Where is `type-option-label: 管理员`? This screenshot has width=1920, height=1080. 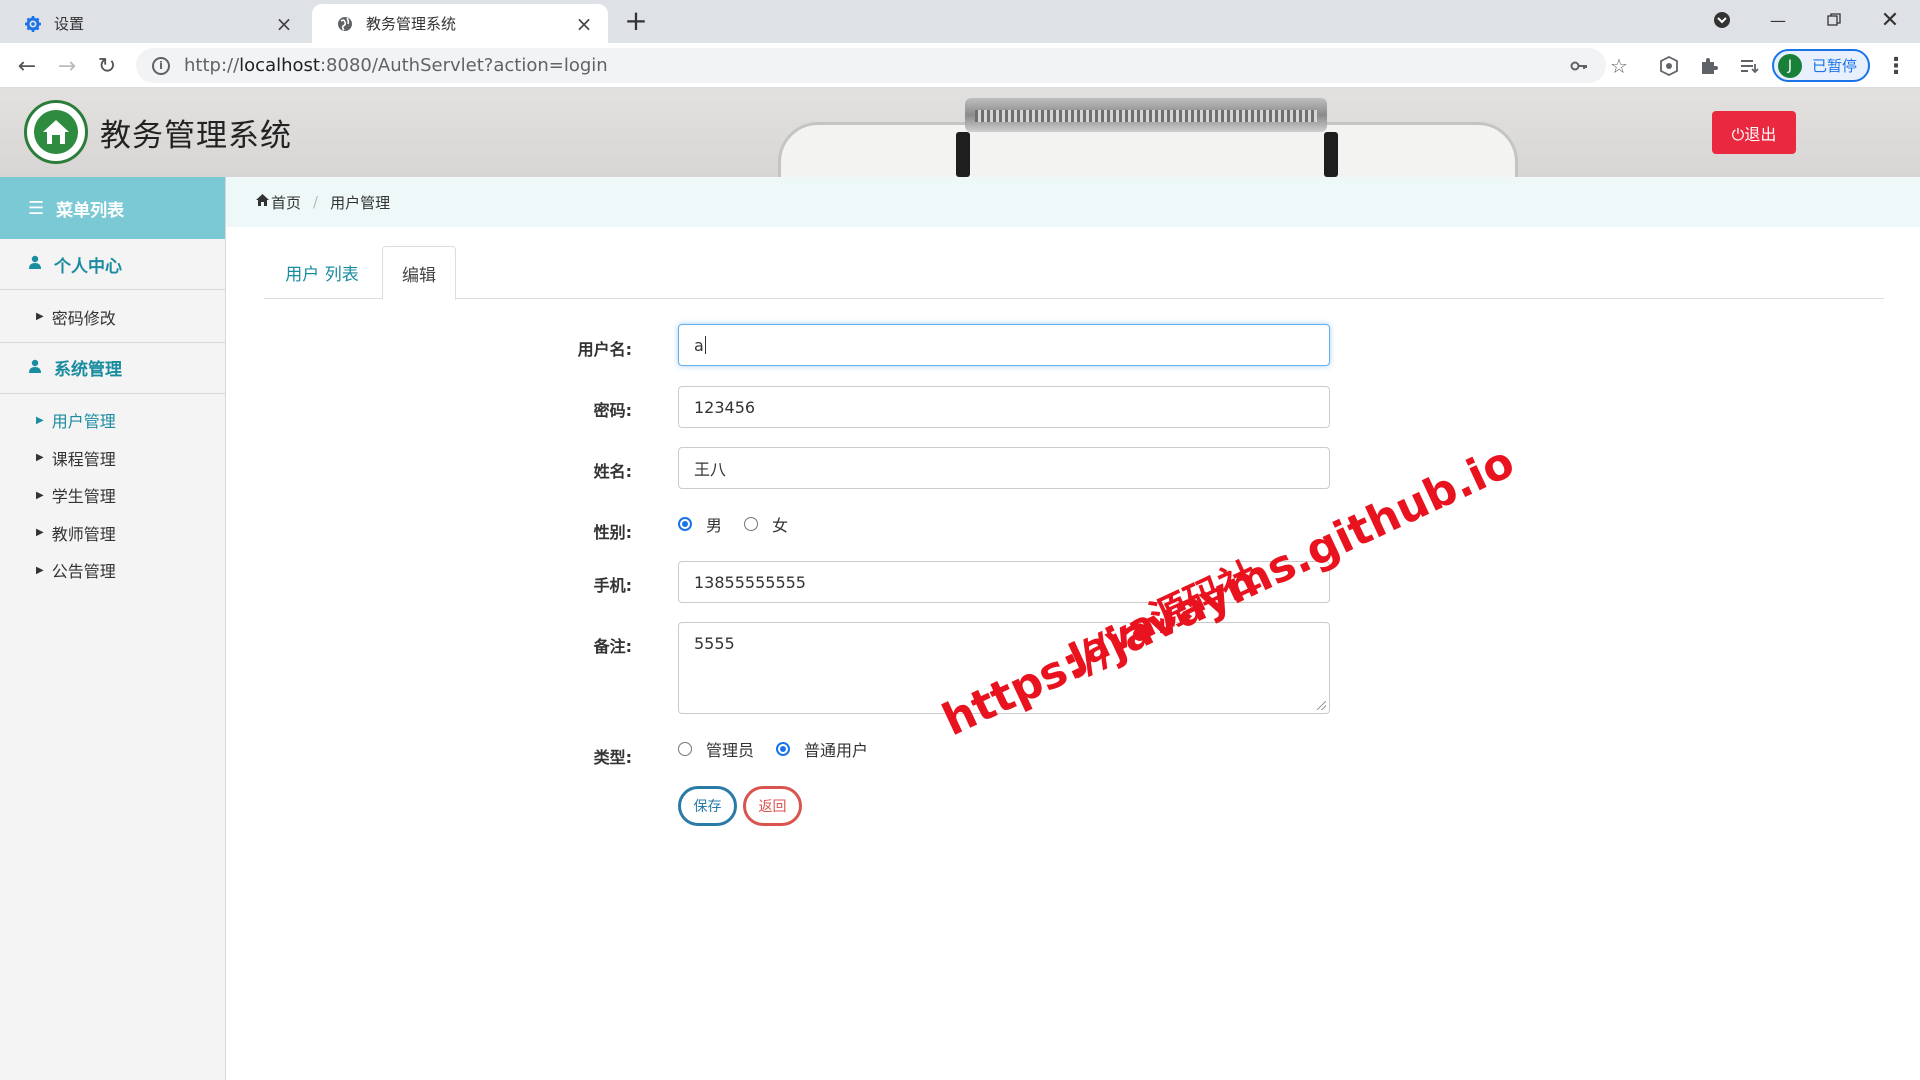 type-option-label: 管理员 is located at coordinates (730, 750).